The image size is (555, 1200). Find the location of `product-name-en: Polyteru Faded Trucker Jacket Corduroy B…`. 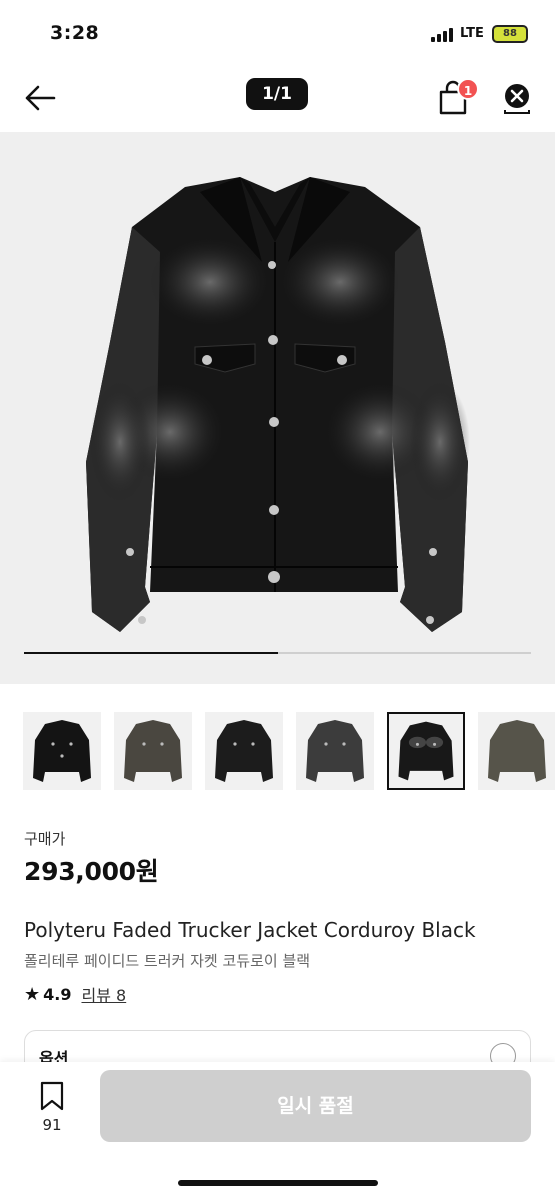

product-name-en: Polyteru Faded Trucker Jacket Corduroy B… is located at coordinates (250, 930).